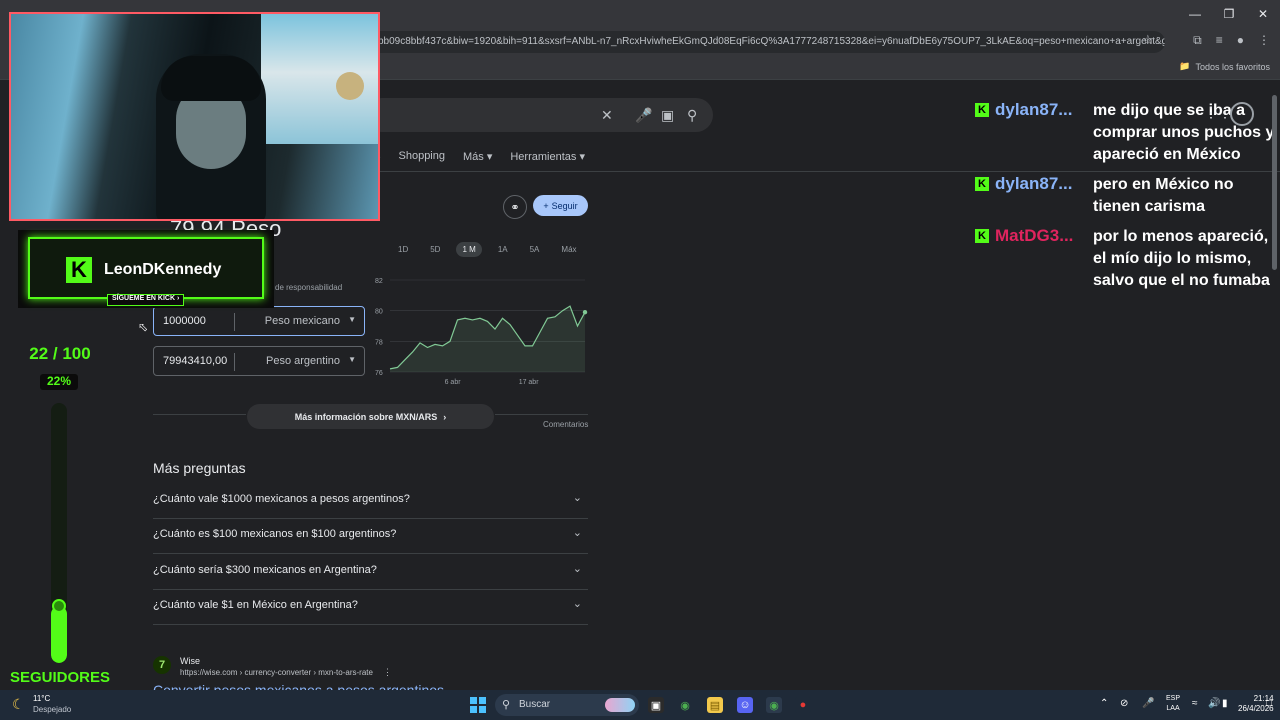 The height and width of the screenshot is (720, 1280). What do you see at coordinates (1214, 703) in the screenshot?
I see `volume-icon: 🔊` at bounding box center [1214, 703].